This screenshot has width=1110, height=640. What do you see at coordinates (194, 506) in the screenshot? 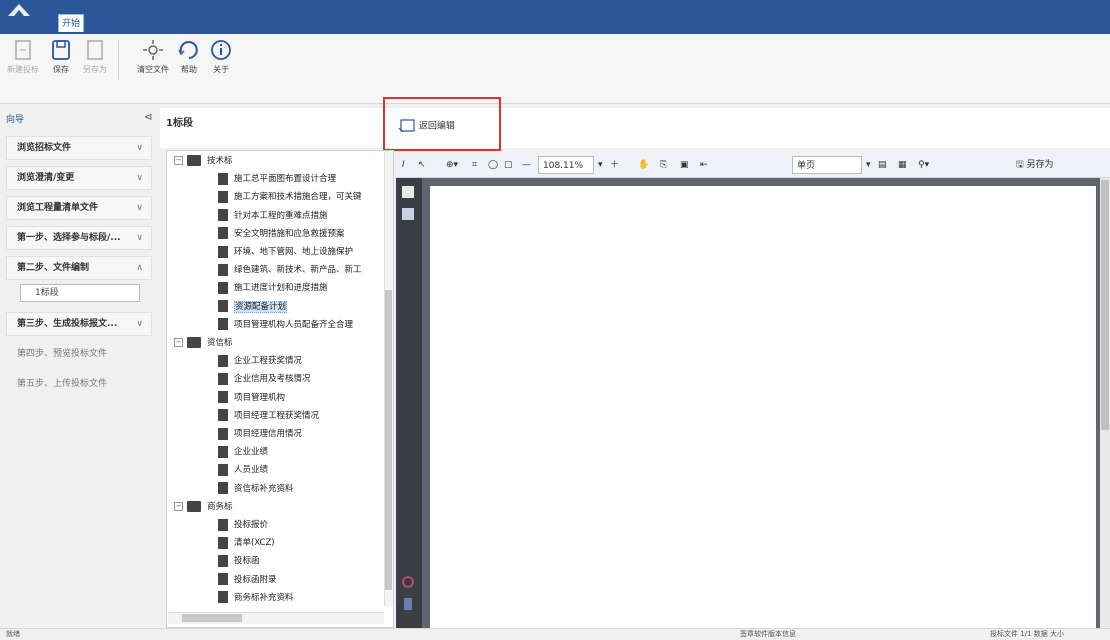
I see `folder-icon` at bounding box center [194, 506].